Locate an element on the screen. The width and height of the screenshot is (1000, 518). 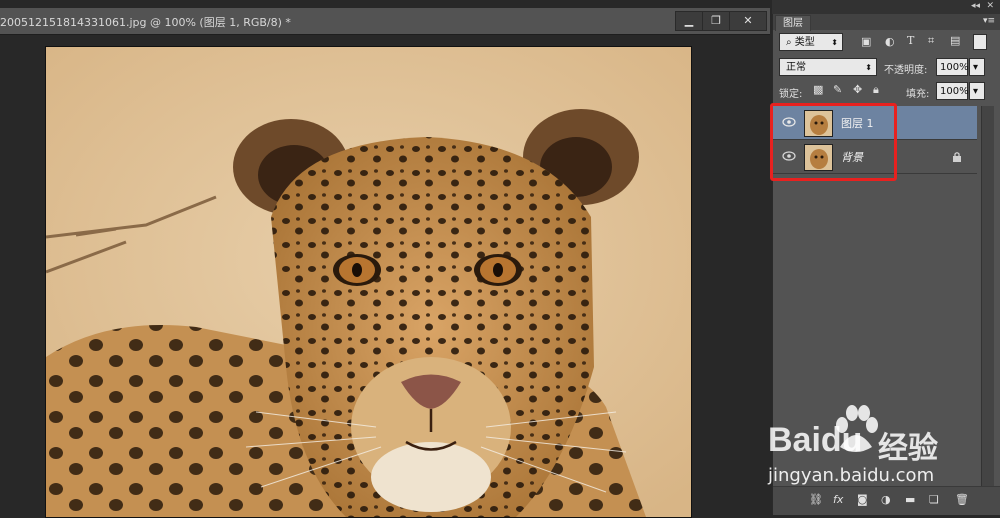
fill-label: 填充: is located at coordinates (918, 94).